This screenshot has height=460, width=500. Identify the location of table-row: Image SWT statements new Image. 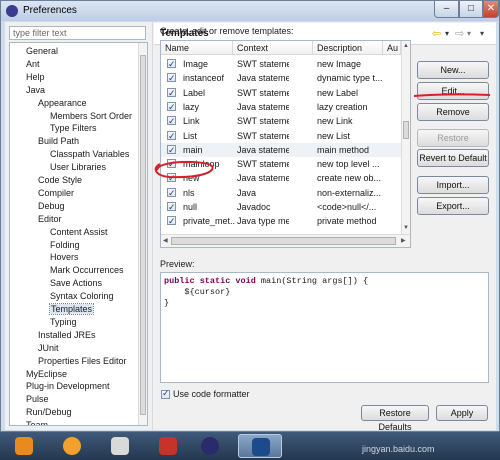
(281, 64).